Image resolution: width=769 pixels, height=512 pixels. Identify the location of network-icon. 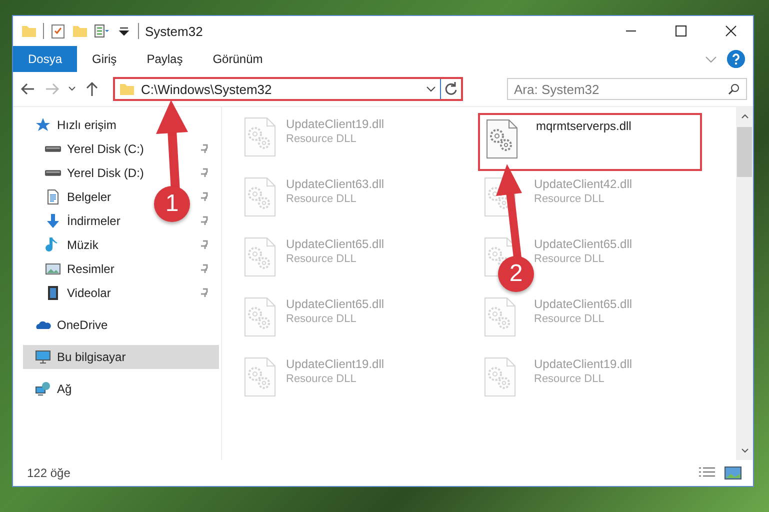
(43, 389).